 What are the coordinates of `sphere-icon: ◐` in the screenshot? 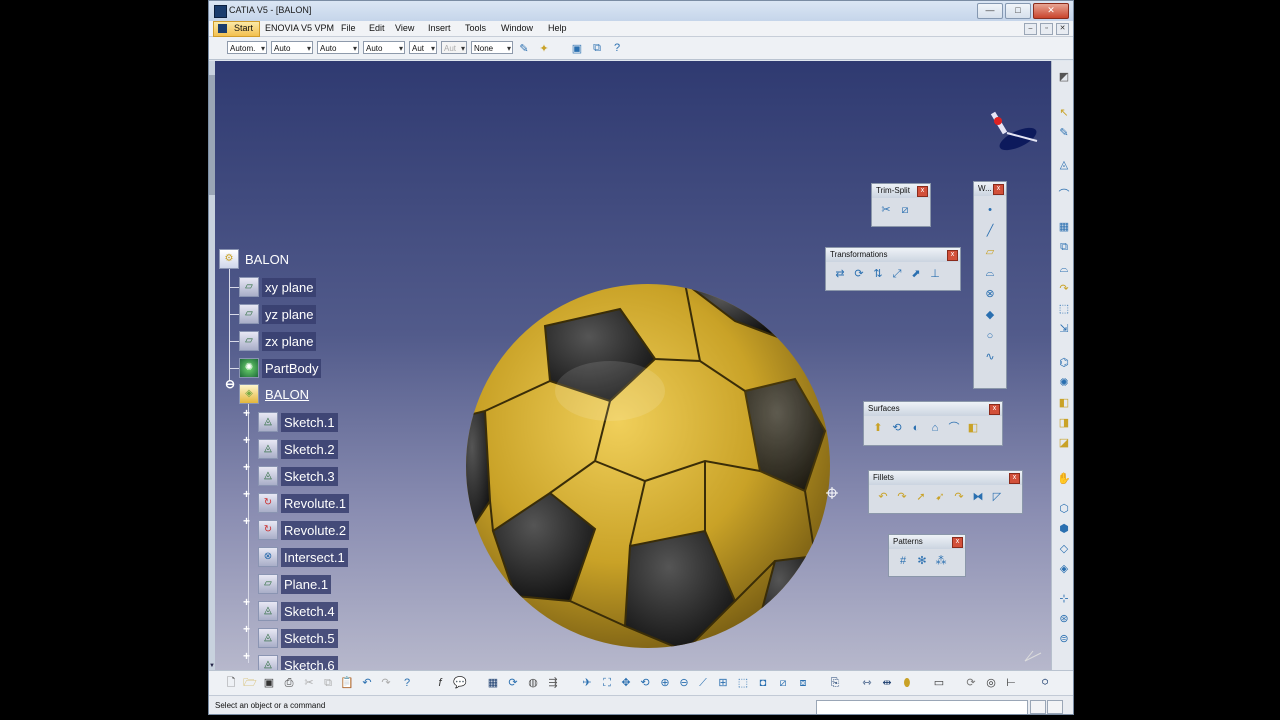 It's located at (916, 428).